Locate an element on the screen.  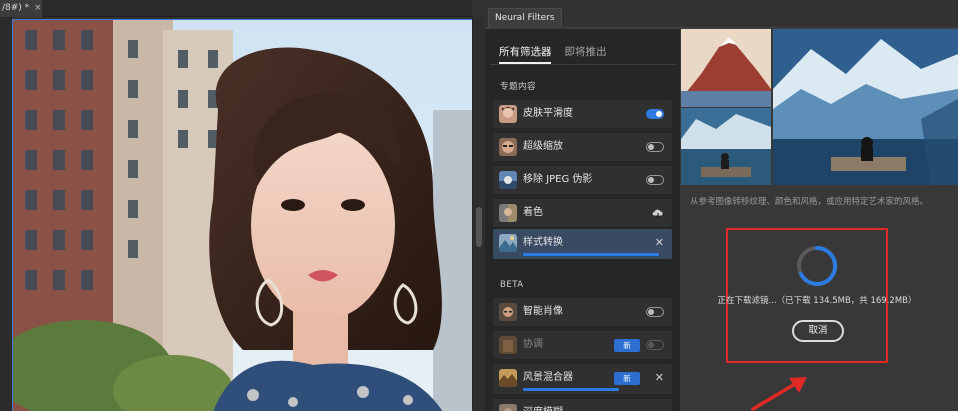
scrollbar-thumb is located at coordinates (479, 227).